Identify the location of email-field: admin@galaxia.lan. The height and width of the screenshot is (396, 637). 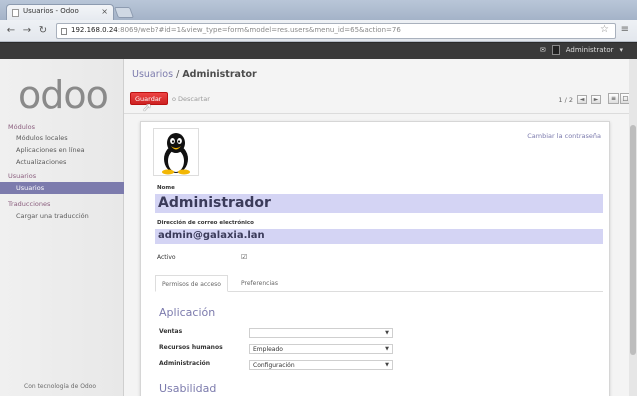
(379, 236).